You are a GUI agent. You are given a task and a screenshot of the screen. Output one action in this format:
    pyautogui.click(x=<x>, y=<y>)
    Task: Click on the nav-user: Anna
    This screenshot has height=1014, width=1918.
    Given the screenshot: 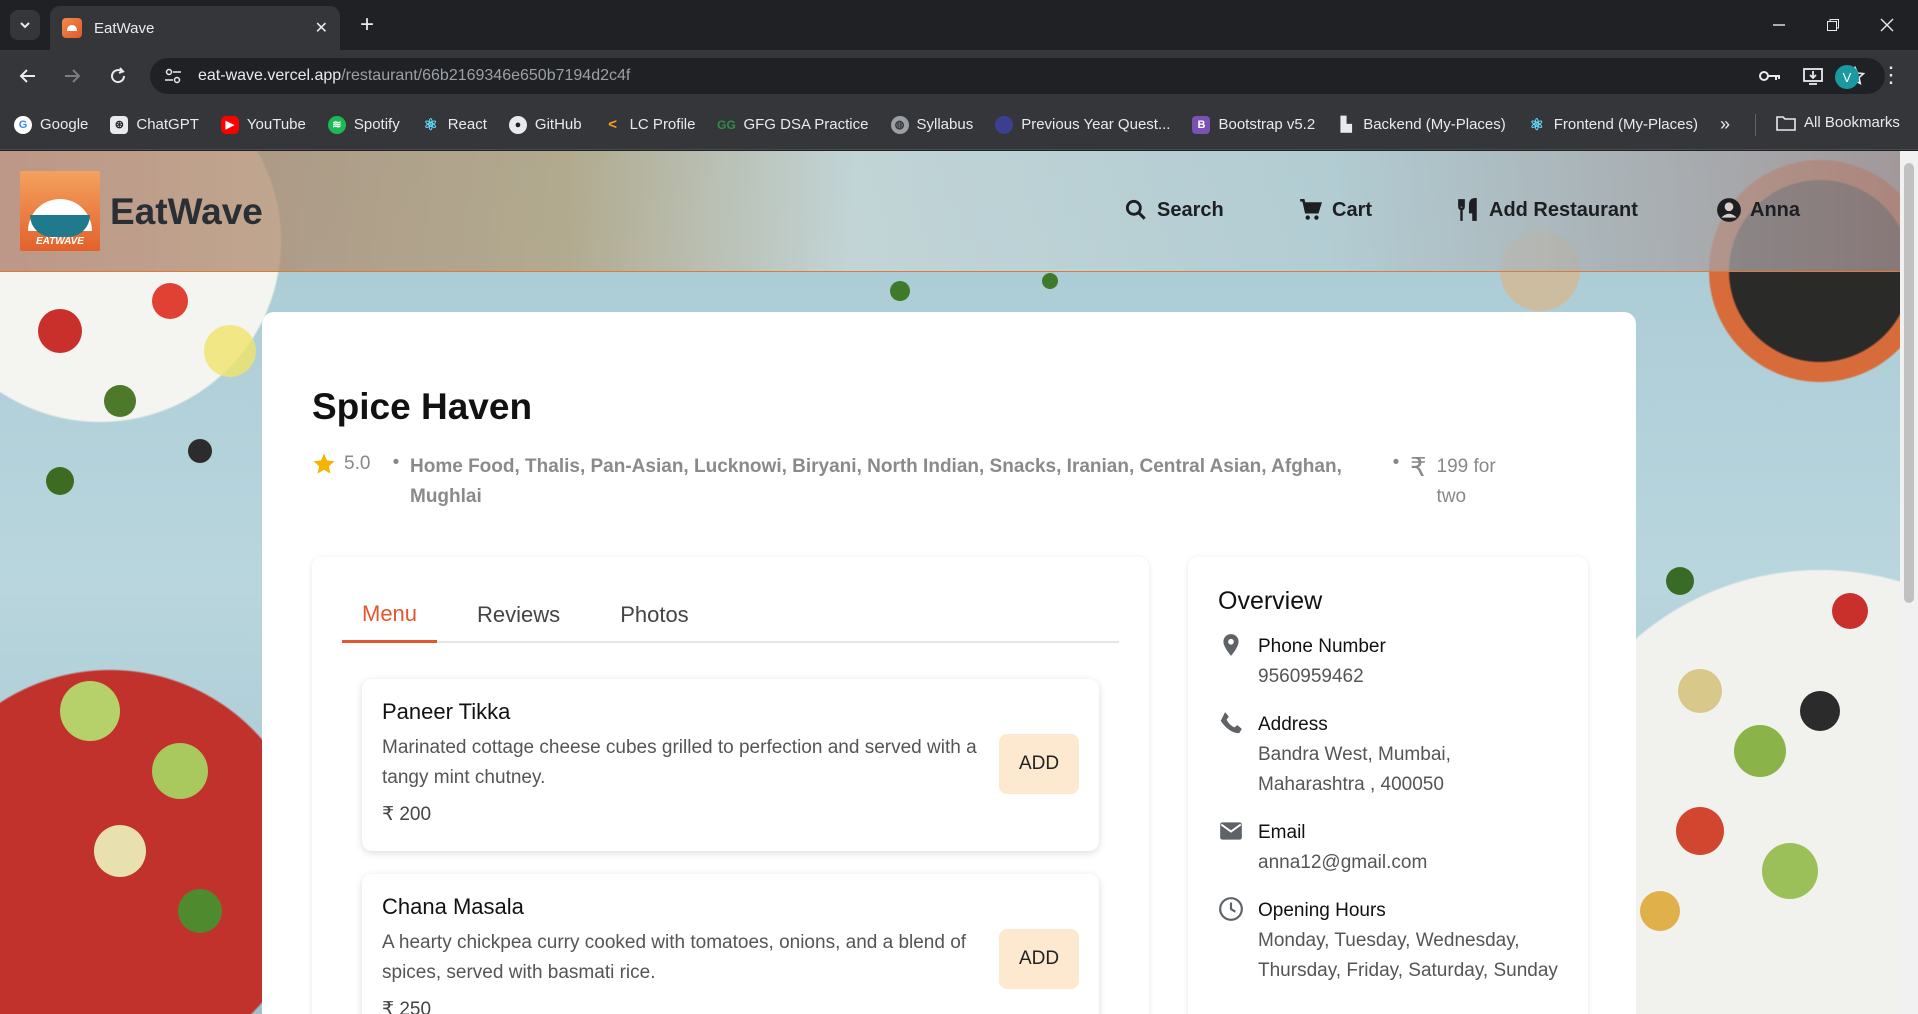 What is the action you would take?
    pyautogui.click(x=1758, y=210)
    